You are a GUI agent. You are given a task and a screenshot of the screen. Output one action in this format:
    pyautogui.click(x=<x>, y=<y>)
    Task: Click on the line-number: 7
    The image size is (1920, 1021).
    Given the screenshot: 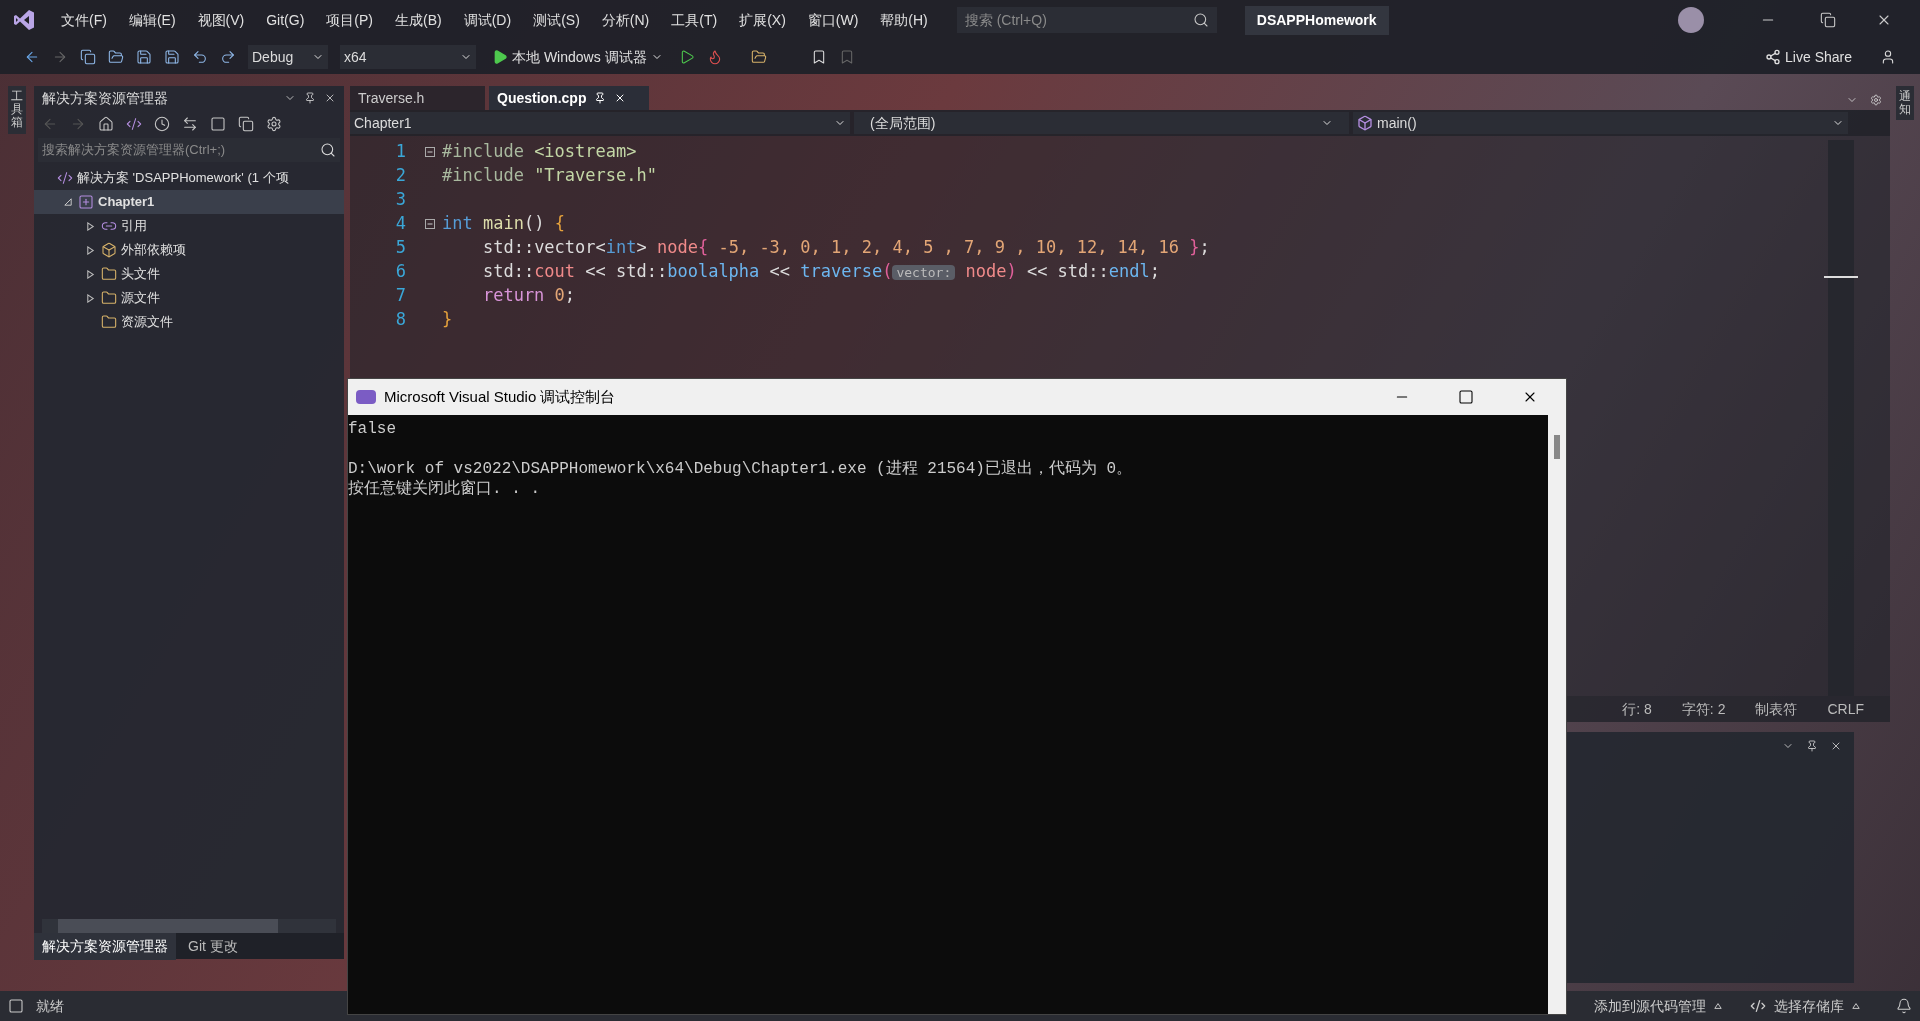 What is the action you would take?
    pyautogui.click(x=400, y=296)
    